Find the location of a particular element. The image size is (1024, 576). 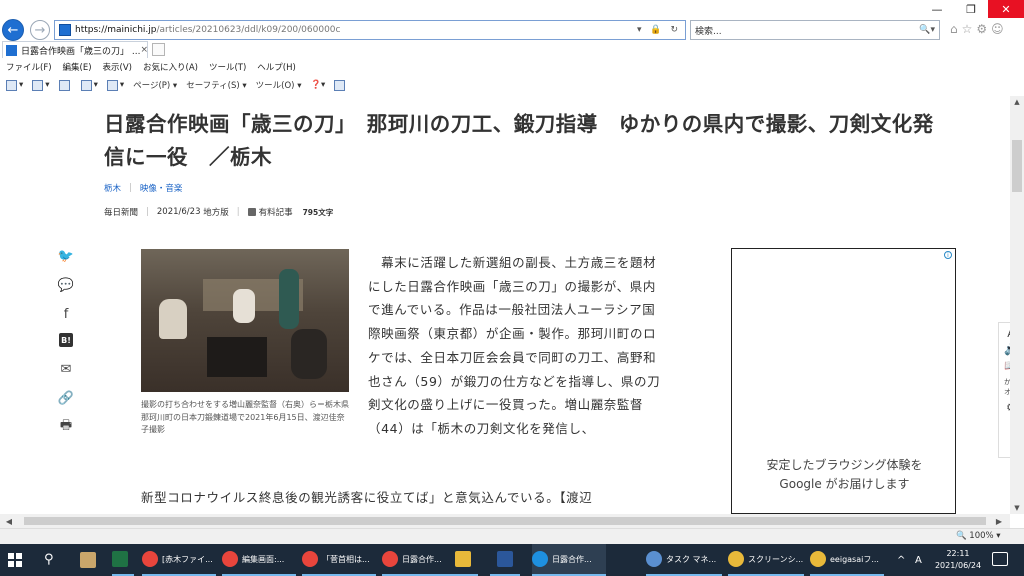

edition-label: 地方版 is located at coordinates (216, 213).